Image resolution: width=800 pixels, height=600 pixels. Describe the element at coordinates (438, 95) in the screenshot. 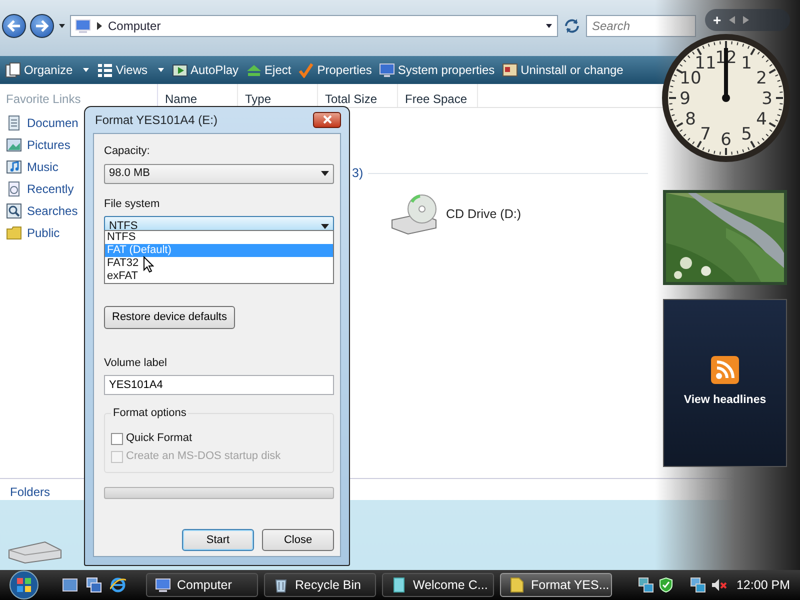

I see `column-header: Free Space` at that location.